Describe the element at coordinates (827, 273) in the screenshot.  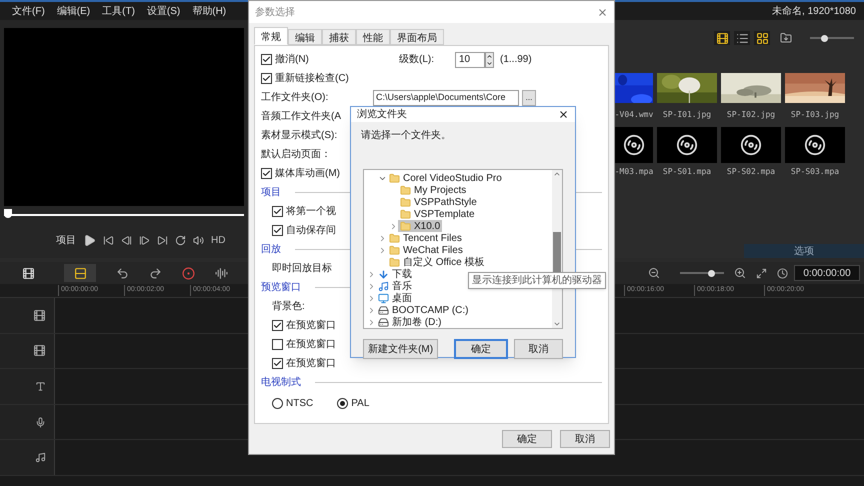
I see `timecode-field: 0:00:00:00` at that location.